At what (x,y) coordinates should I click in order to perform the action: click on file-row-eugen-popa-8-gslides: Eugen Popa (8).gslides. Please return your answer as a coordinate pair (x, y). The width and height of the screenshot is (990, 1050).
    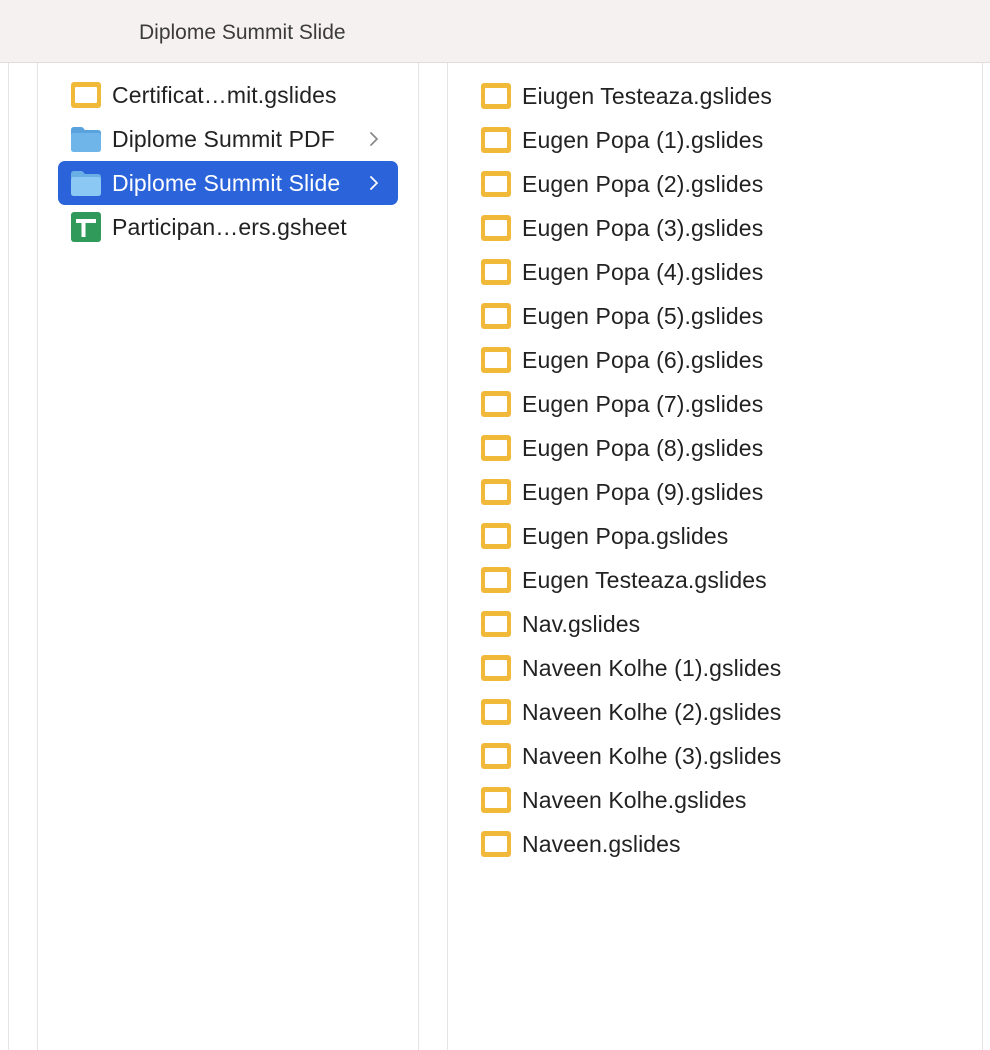
    Looking at the image, I should click on (718, 448).